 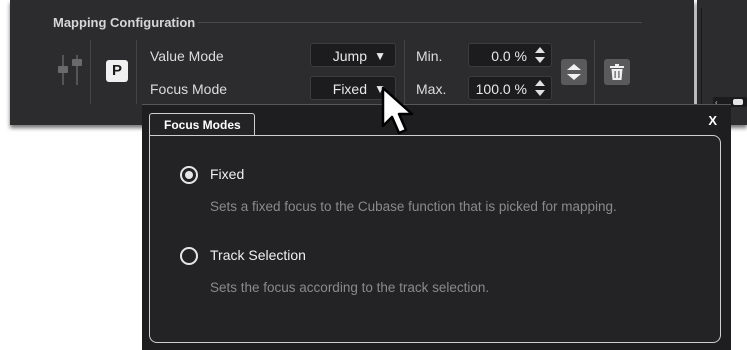 I want to click on track-selection-radio, so click(x=189, y=256).